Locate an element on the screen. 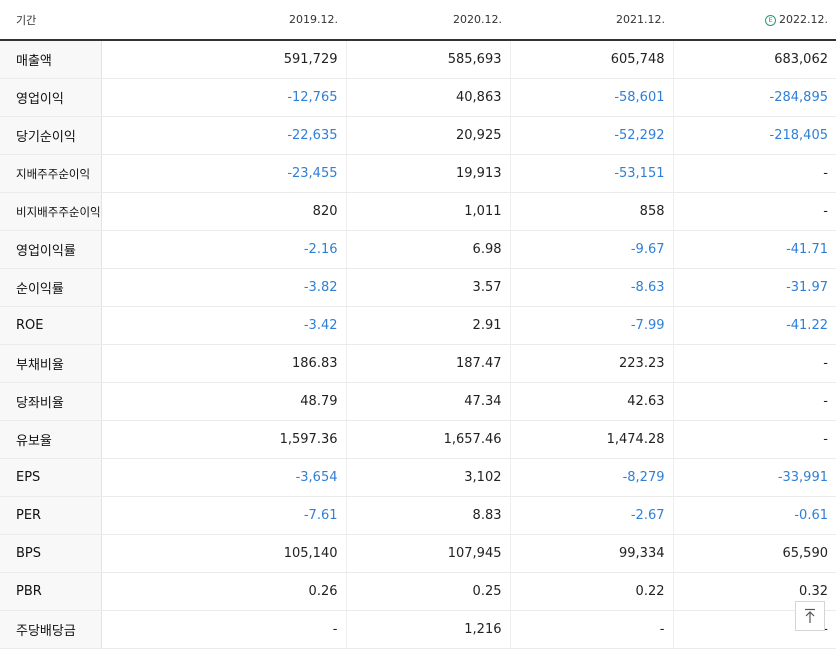  value-cell: 1,216 is located at coordinates (428, 629).